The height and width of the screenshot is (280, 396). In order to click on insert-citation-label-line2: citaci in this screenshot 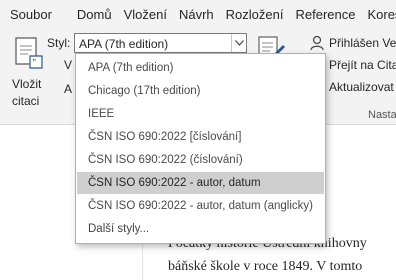, I will do `click(26, 101)`.